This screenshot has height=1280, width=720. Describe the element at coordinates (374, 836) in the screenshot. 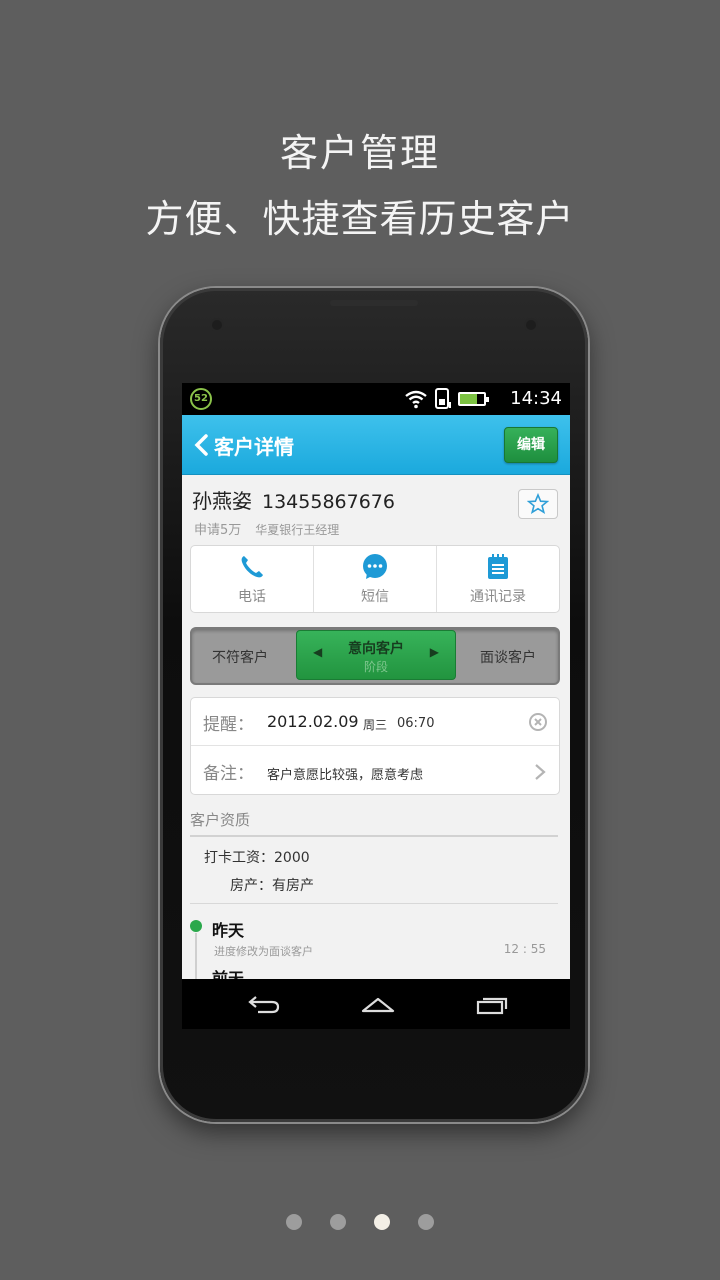

I see `section-divider` at that location.